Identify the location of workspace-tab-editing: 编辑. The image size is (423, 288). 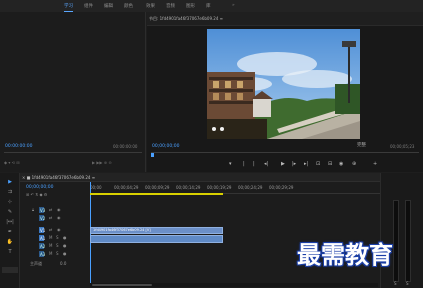
(108, 6).